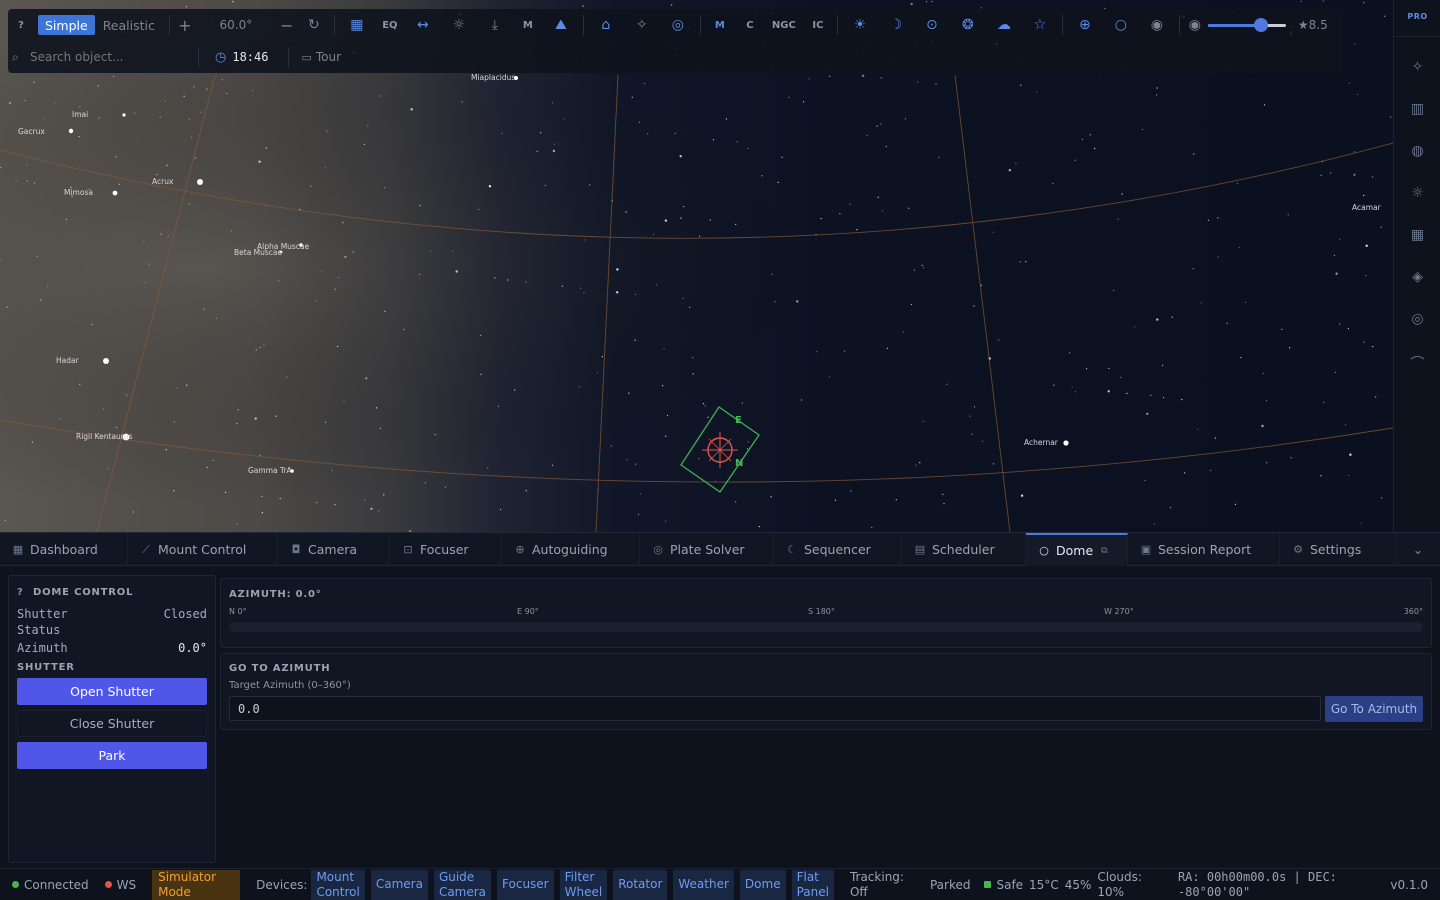 The height and width of the screenshot is (900, 1440). Describe the element at coordinates (196, 884) in the screenshot. I see `simulator-mode-badge: Simulator Mode` at that location.